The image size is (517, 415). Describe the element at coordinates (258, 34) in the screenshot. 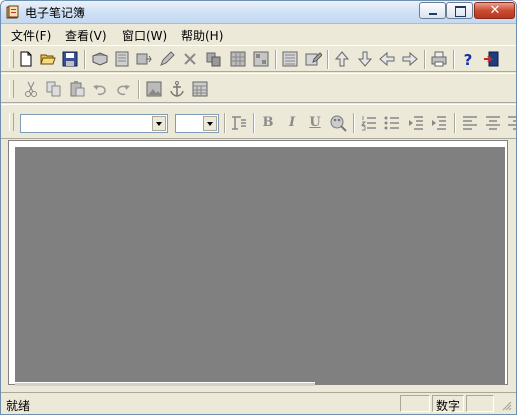

I see `menu-bar: 文件(F) 查看(V) 窗口(W) 帮助(H)` at that location.